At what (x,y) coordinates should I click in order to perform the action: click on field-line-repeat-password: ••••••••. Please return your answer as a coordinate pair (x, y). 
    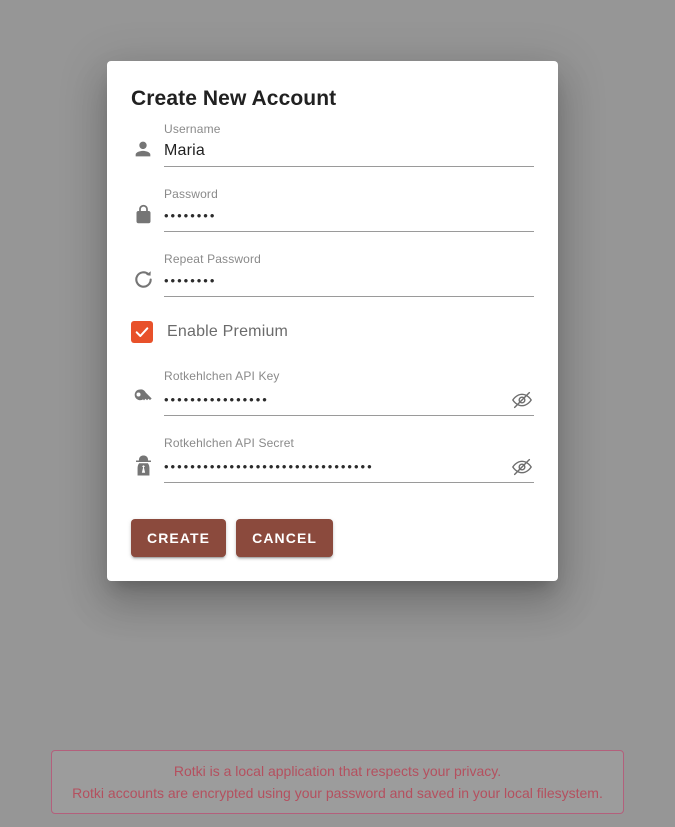
    Looking at the image, I should click on (349, 284).